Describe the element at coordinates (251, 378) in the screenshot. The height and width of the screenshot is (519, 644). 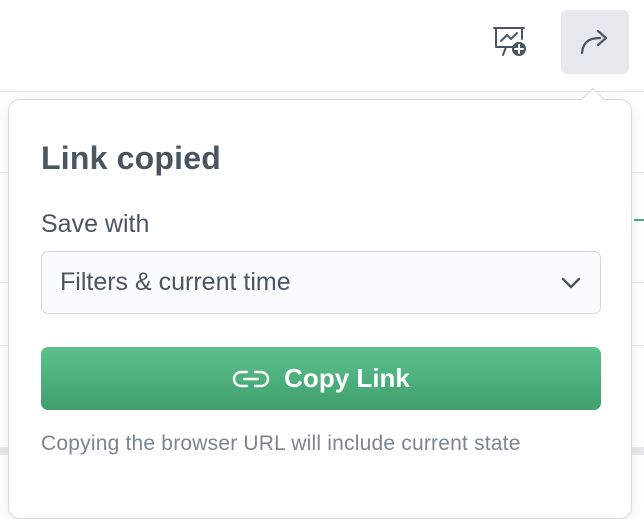
I see `link-icon` at that location.